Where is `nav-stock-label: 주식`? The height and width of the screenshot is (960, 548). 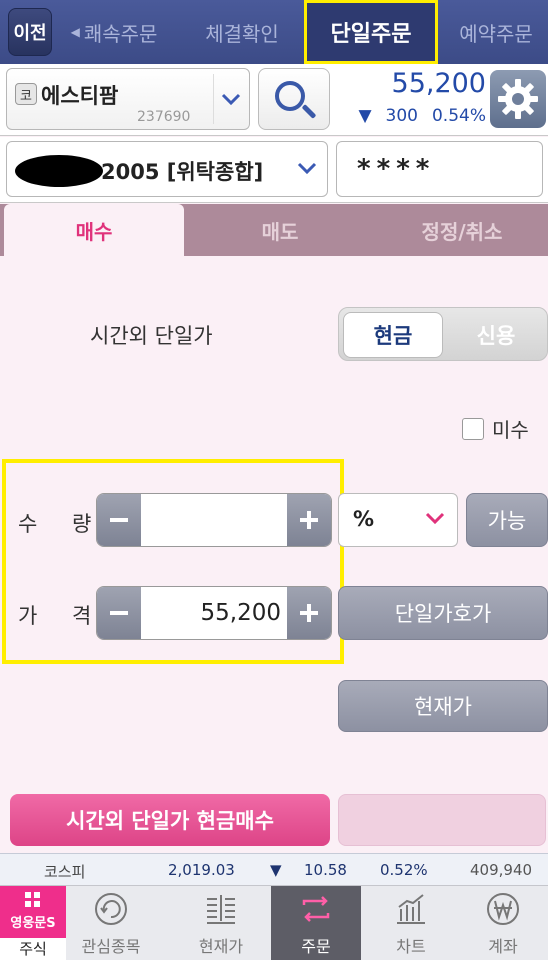
nav-stock-label: 주식 is located at coordinates (33, 949).